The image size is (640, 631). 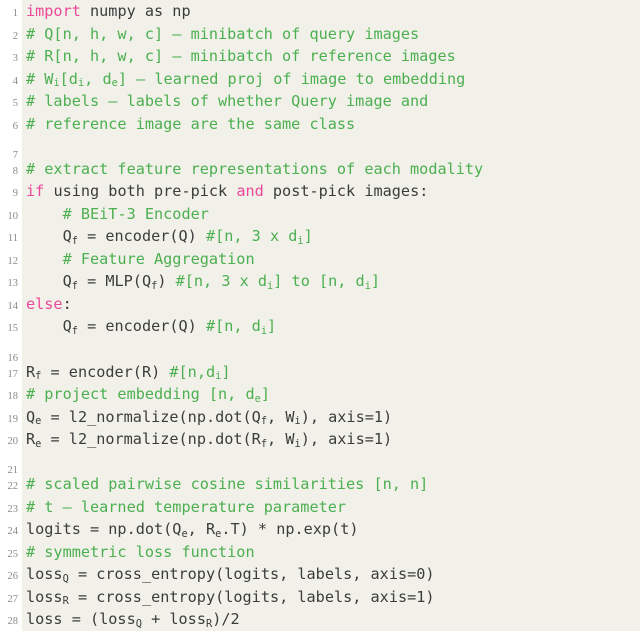 I want to click on code-token: = l2_normalize(np.dot(Q, so click(x=151, y=416).